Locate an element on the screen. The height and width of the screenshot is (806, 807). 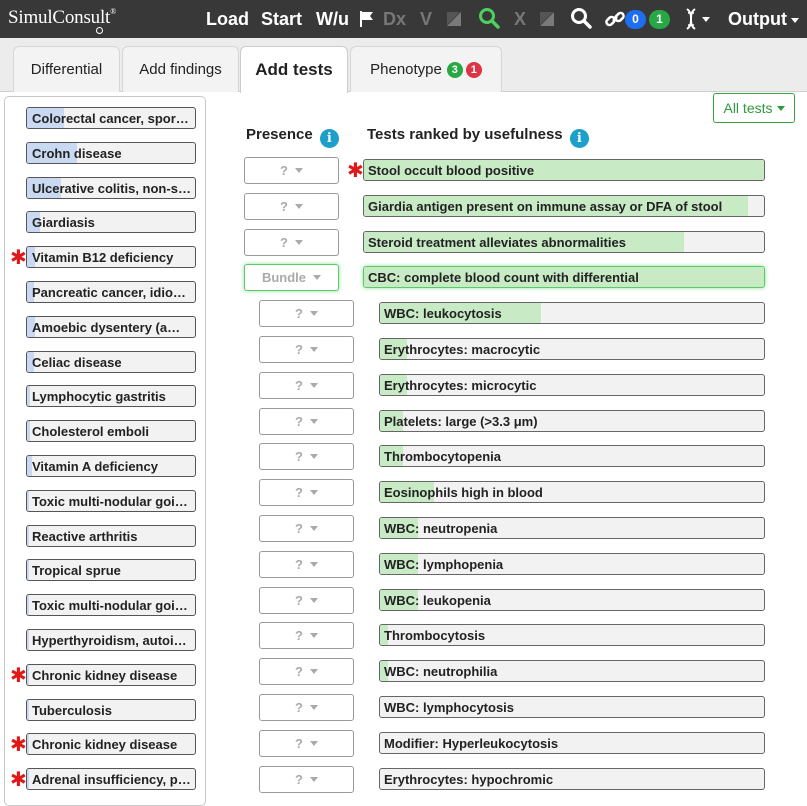
test-item: Thrombocytosis is located at coordinates (572, 635).